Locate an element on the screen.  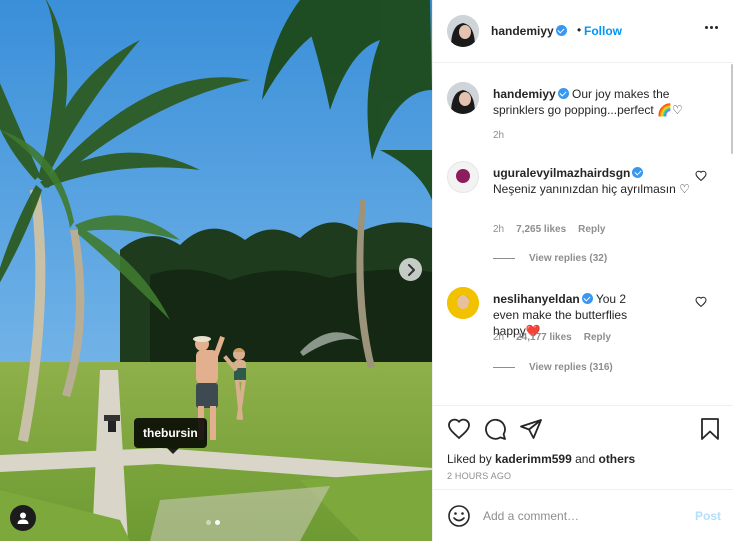
comment-meta: 2h 24,177 likes Reply is located at coordinates (552, 337).